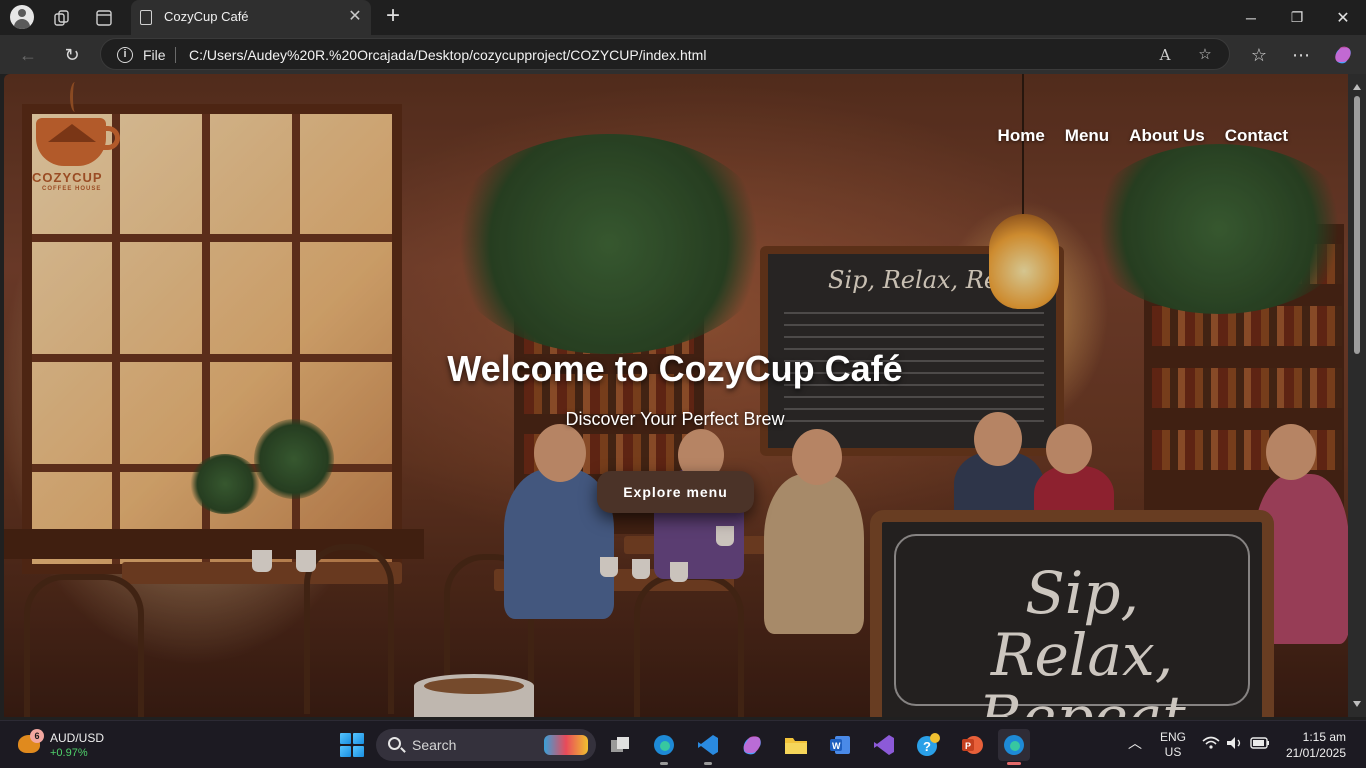  I want to click on powerpoint-icon: P, so click(972, 745).